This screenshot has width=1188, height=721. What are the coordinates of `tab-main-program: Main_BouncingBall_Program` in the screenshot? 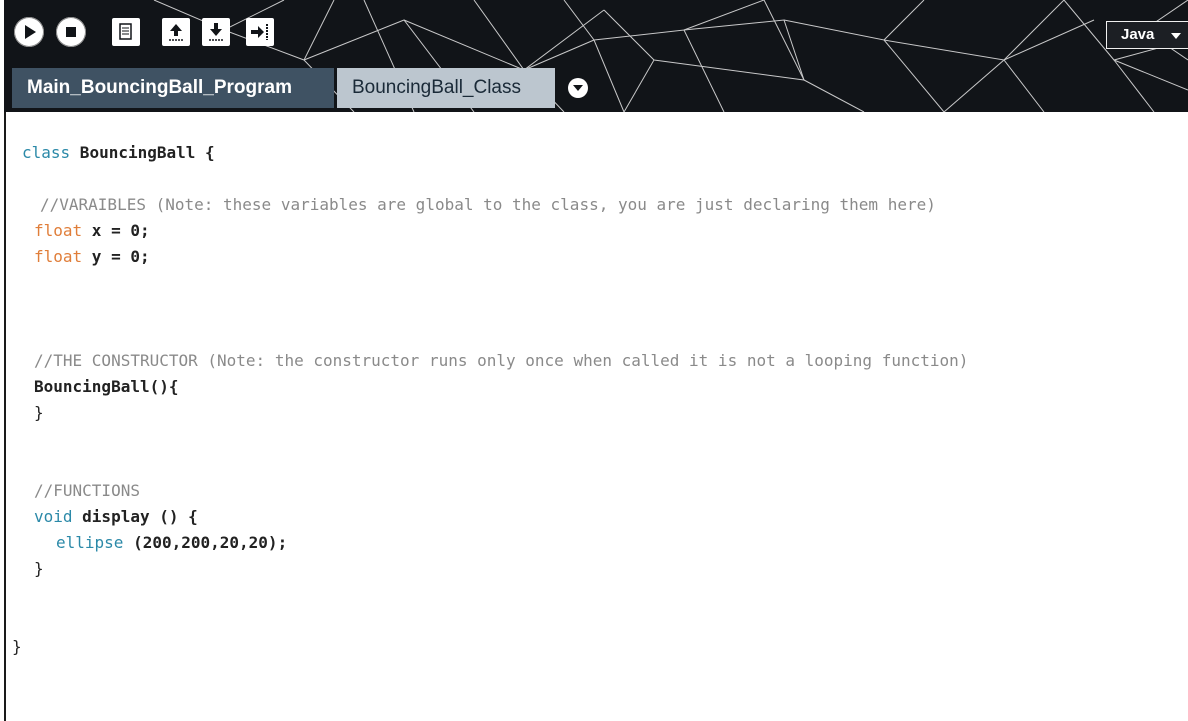 It's located at (173, 88).